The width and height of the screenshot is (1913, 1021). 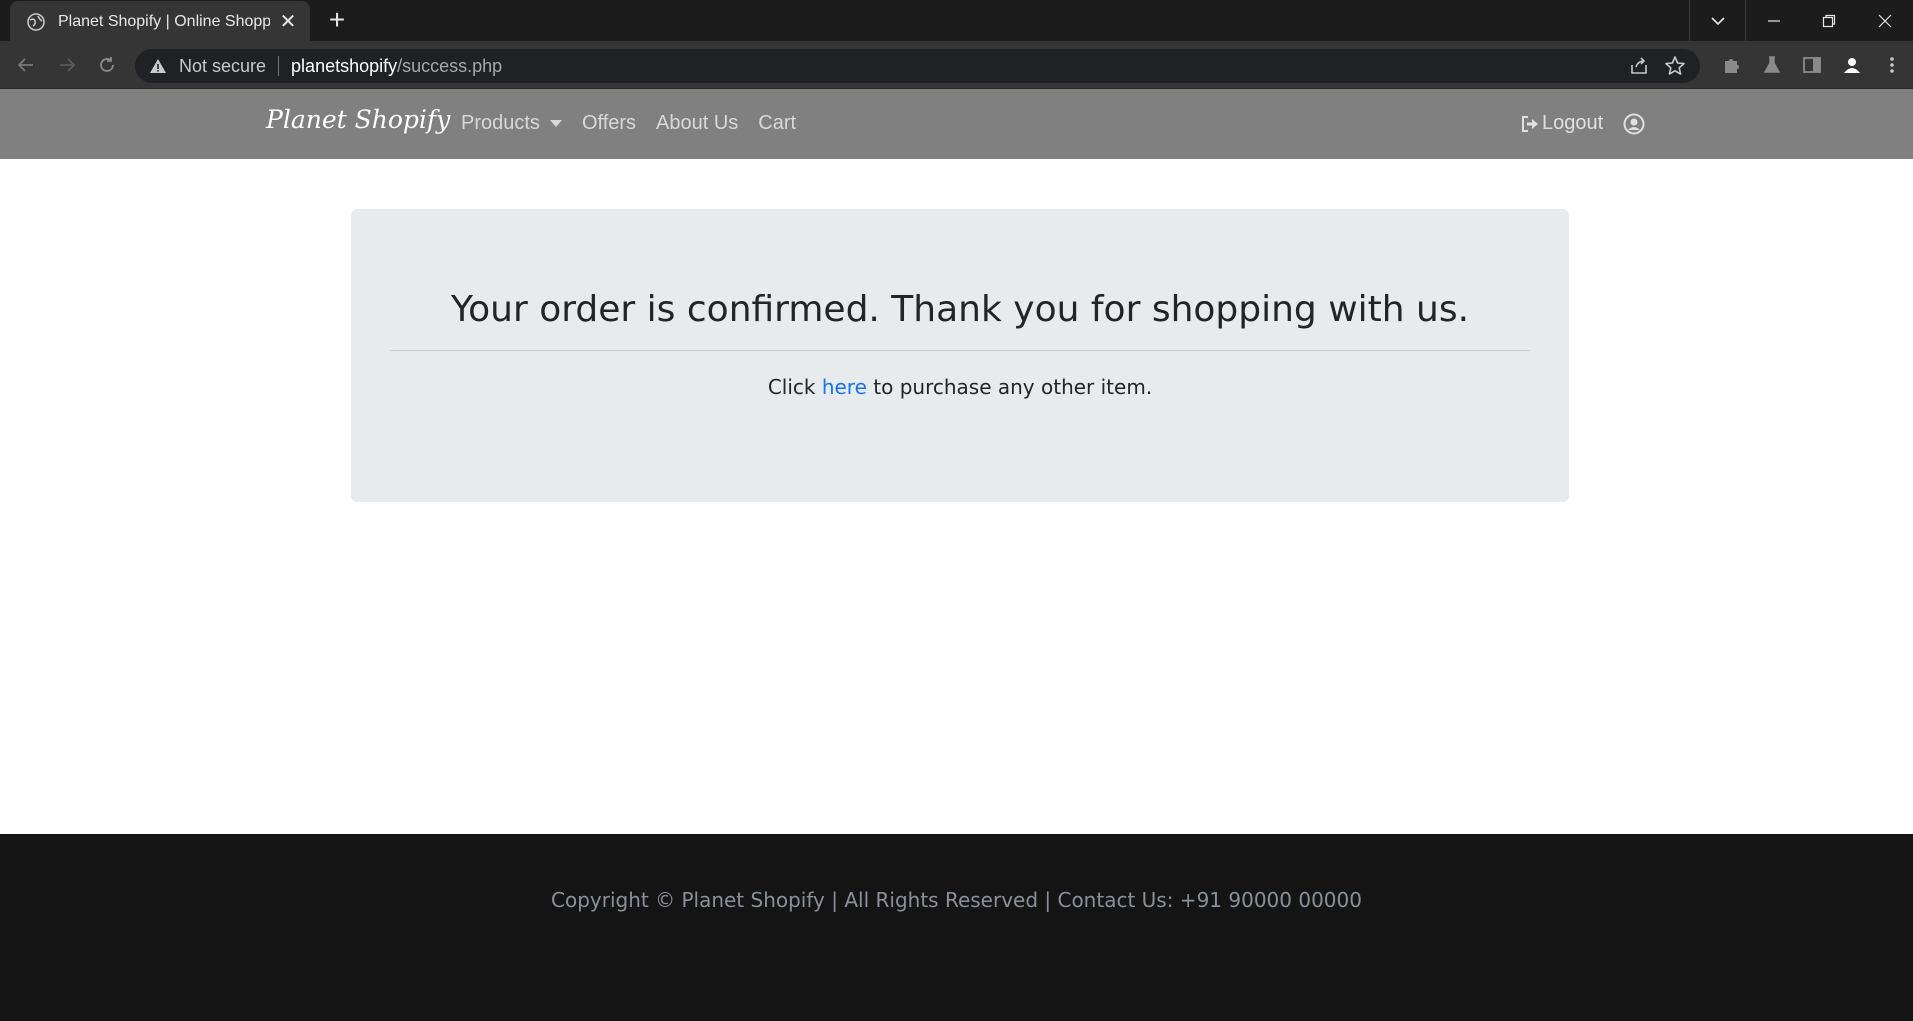 What do you see at coordinates (1657, 66) in the screenshot?
I see `address-bar-actions` at bounding box center [1657, 66].